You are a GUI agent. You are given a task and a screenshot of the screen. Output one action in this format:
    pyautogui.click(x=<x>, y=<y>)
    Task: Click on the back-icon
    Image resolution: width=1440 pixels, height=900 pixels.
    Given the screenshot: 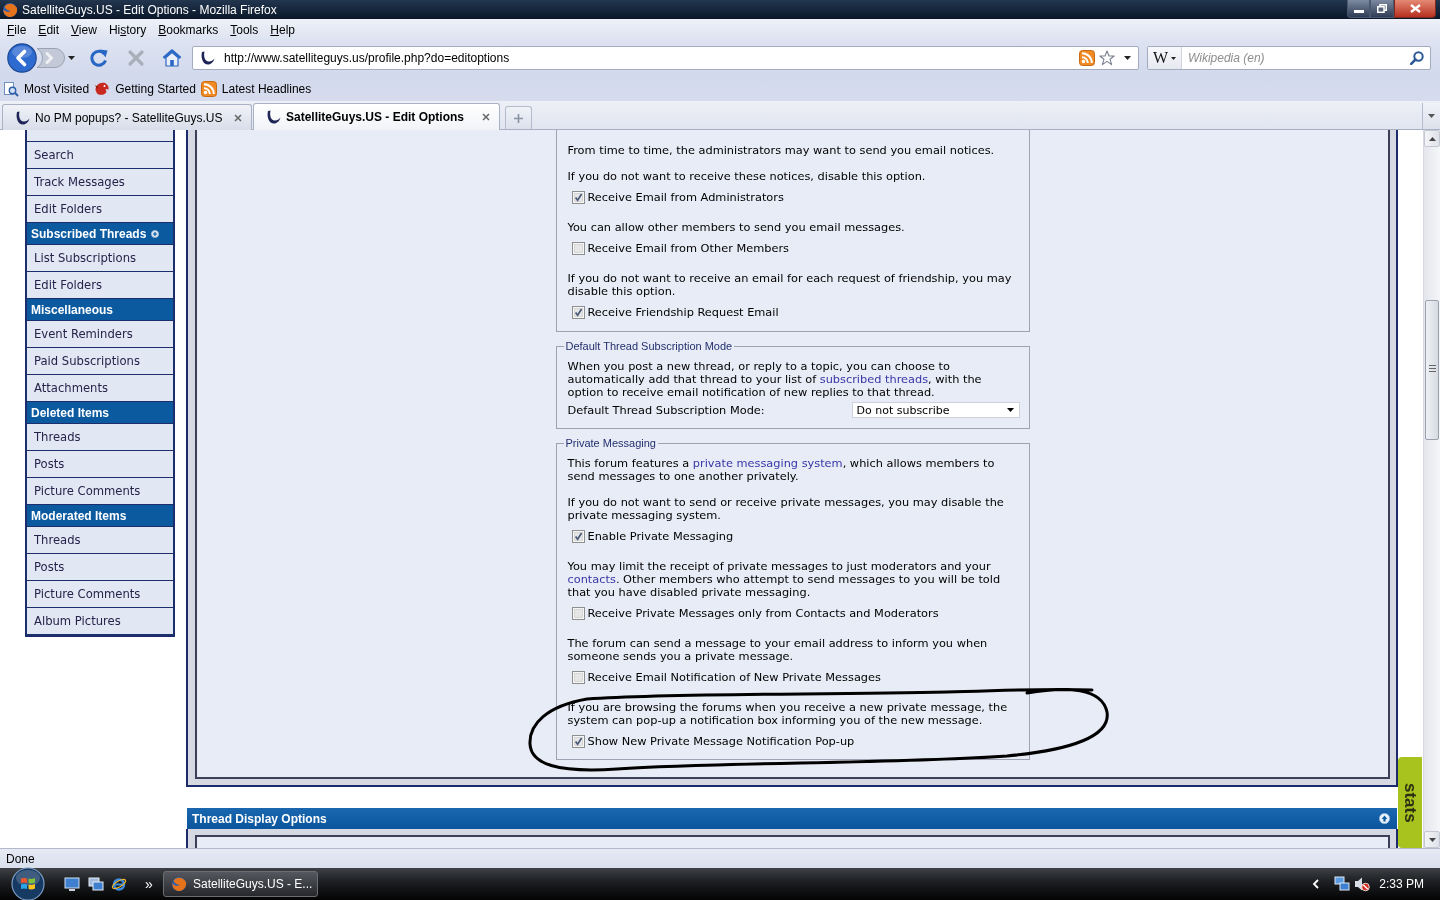 What is the action you would take?
    pyautogui.click(x=22, y=58)
    